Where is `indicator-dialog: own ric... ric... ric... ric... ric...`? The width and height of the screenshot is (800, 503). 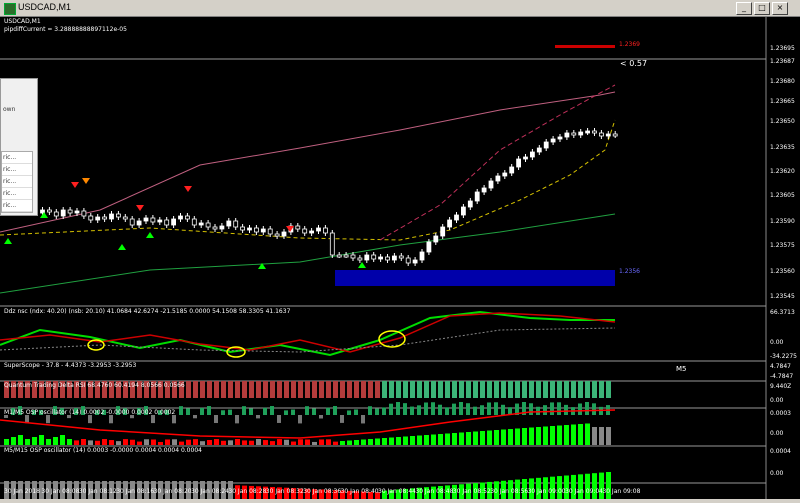
indicator-dialog: own ric... ric... ric... ric... ric... is located at coordinates (19, 147).